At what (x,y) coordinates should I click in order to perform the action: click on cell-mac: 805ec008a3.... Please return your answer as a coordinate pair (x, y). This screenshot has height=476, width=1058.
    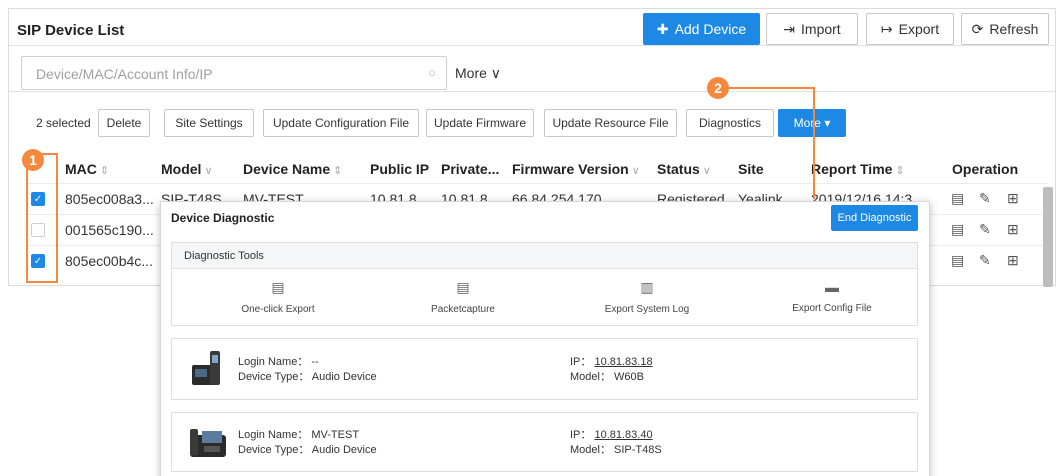
    Looking at the image, I should click on (109, 199).